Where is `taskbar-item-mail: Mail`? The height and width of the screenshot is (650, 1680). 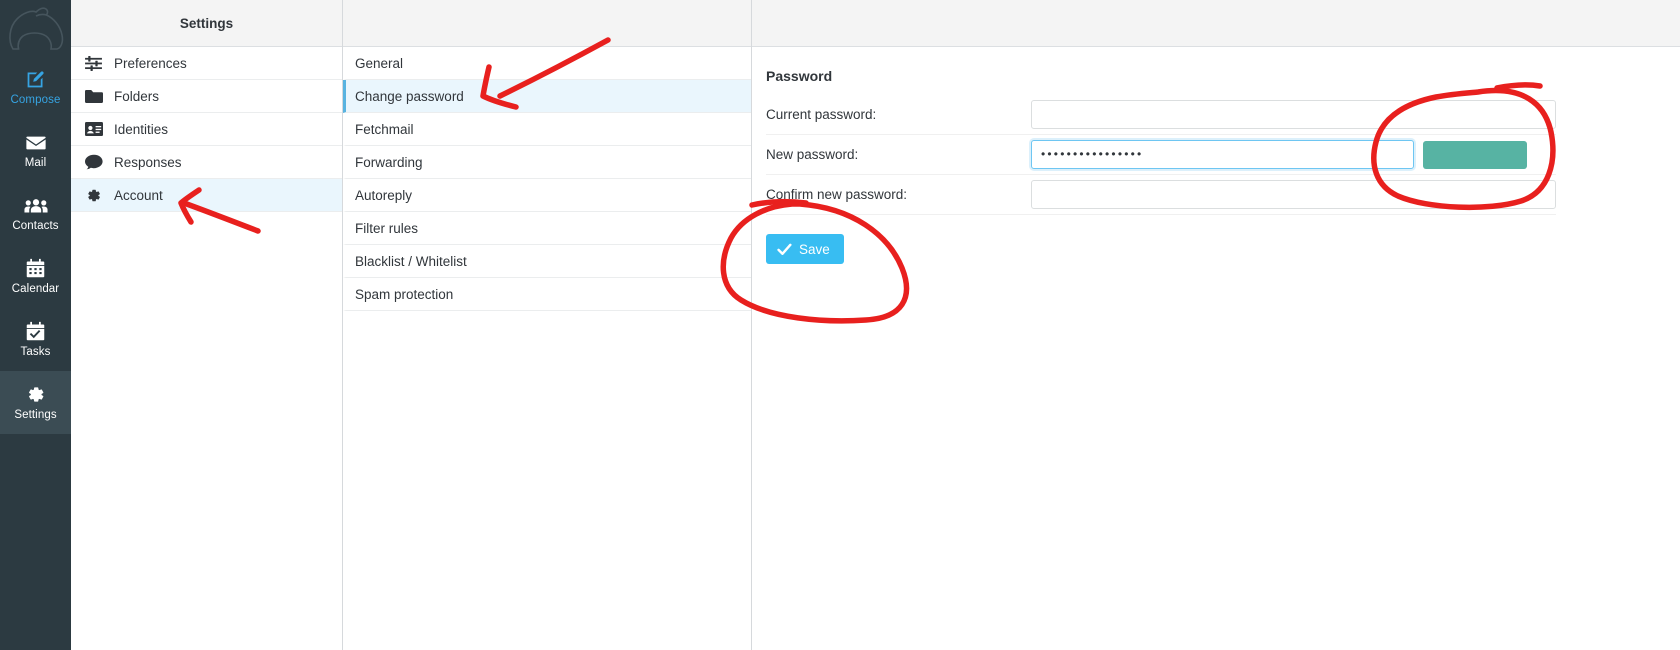 taskbar-item-mail: Mail is located at coordinates (35, 150).